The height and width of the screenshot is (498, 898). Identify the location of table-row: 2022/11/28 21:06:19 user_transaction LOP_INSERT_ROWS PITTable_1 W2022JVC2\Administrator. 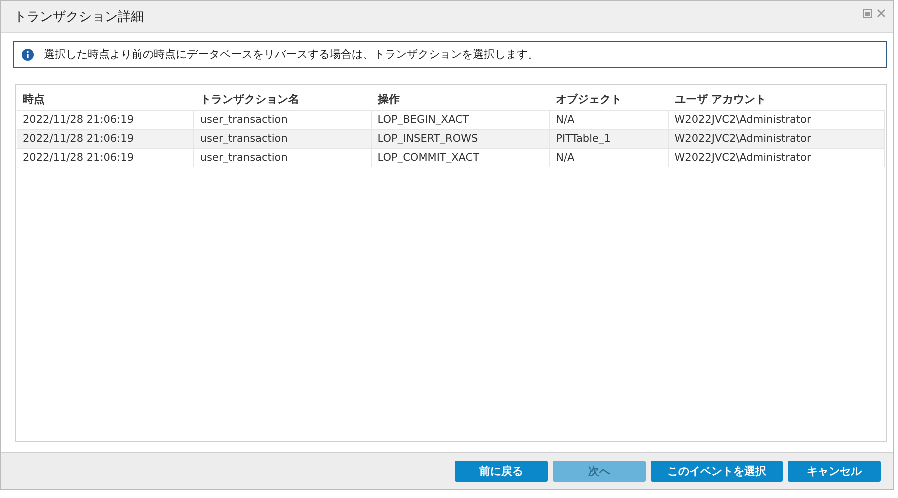
(451, 138).